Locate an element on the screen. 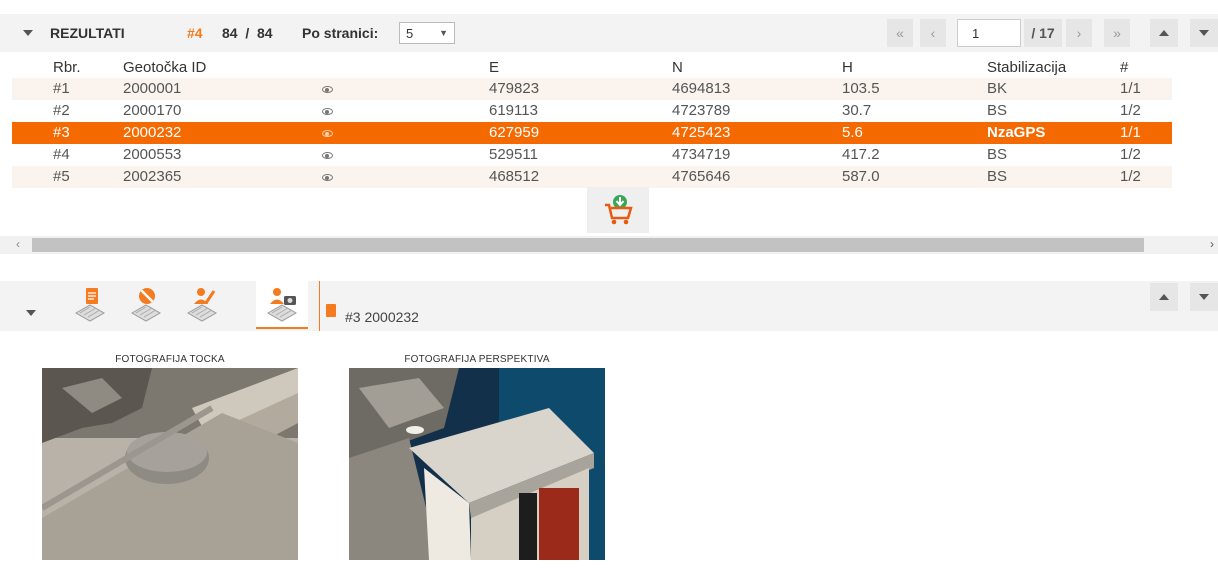  page-number-input: 1 is located at coordinates (989, 33).